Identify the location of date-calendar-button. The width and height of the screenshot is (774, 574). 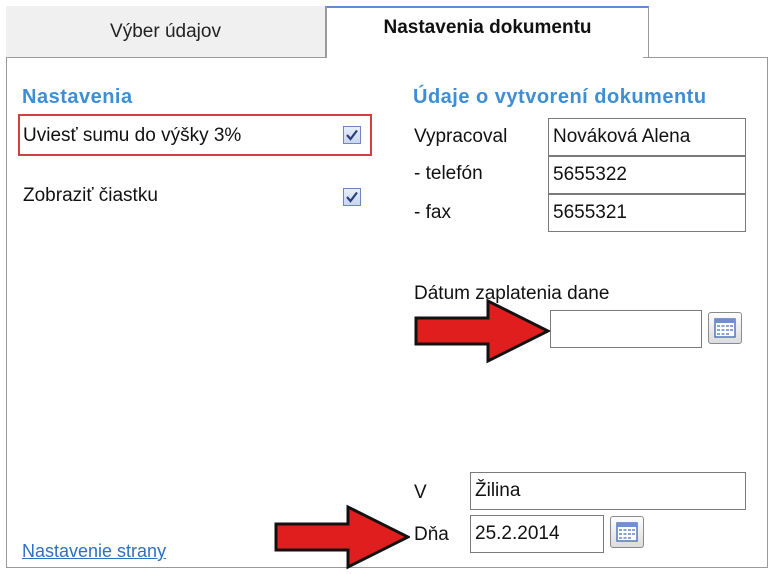
(627, 532).